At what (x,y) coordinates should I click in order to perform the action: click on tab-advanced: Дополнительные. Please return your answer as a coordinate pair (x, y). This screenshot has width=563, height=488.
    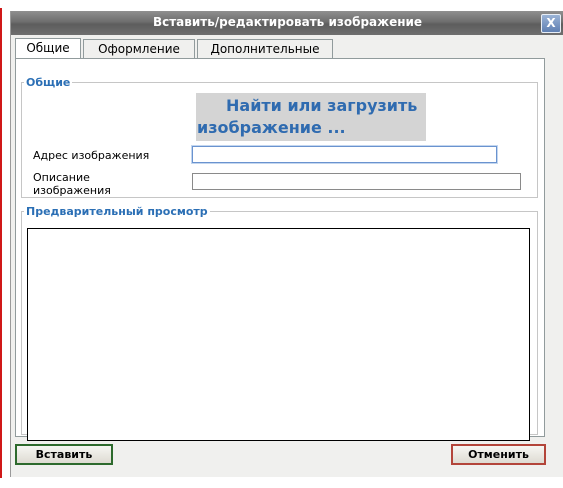
    Looking at the image, I should click on (265, 49).